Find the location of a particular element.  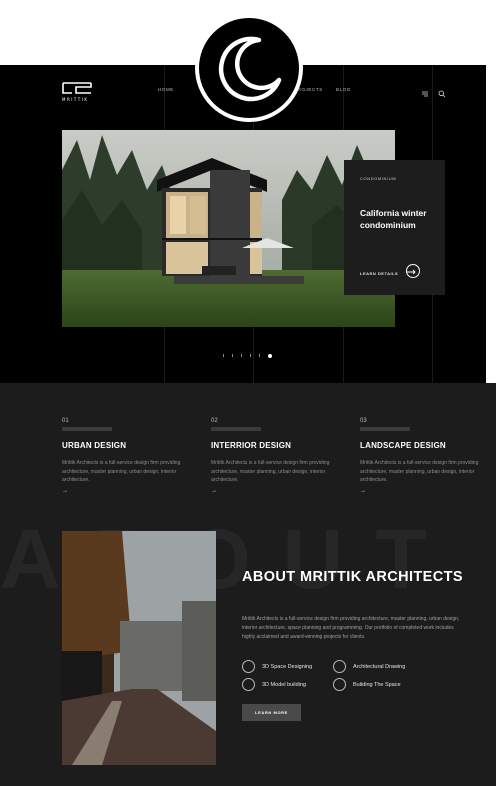

menu-icon is located at coordinates (425, 91).